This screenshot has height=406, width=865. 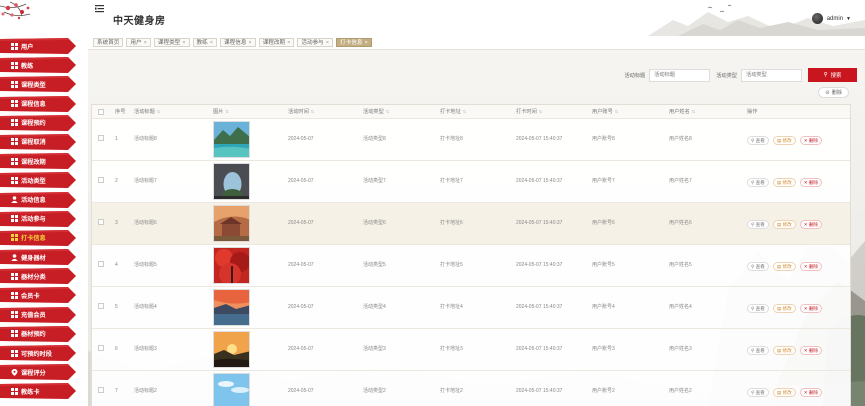 I want to click on checkbox, so click(x=101, y=112).